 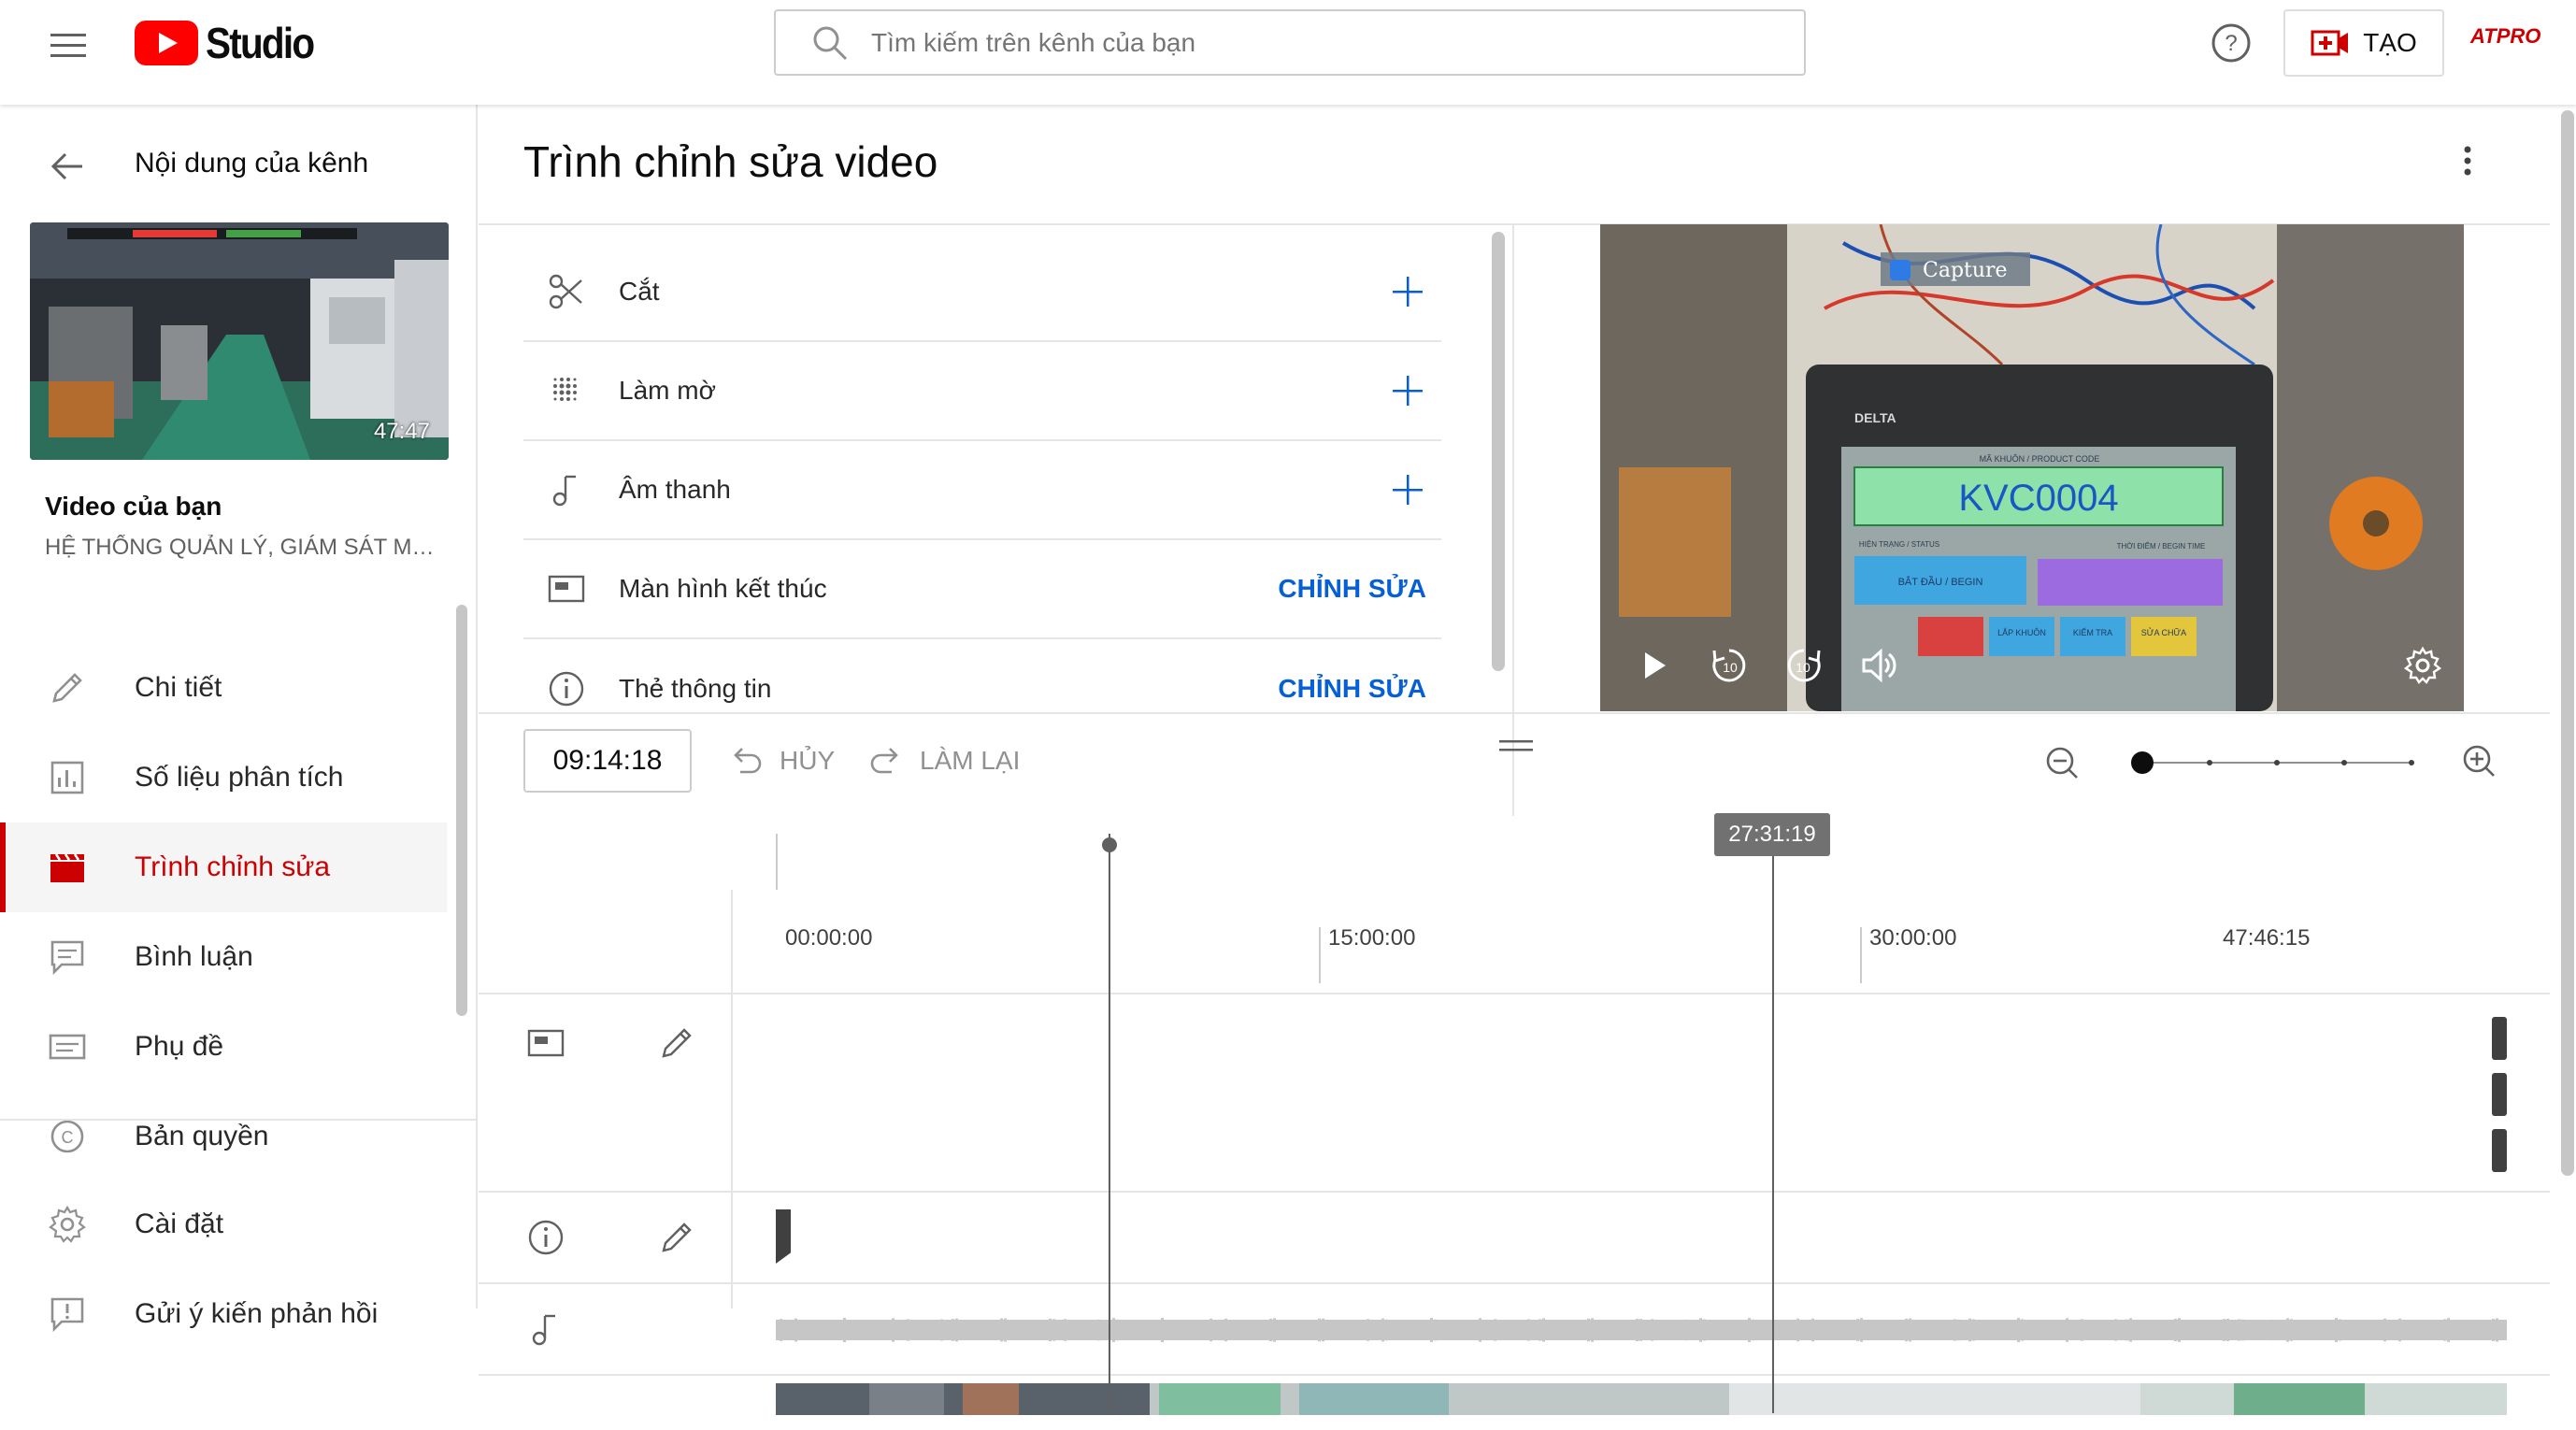 I want to click on volume-icon, so click(x=1878, y=665).